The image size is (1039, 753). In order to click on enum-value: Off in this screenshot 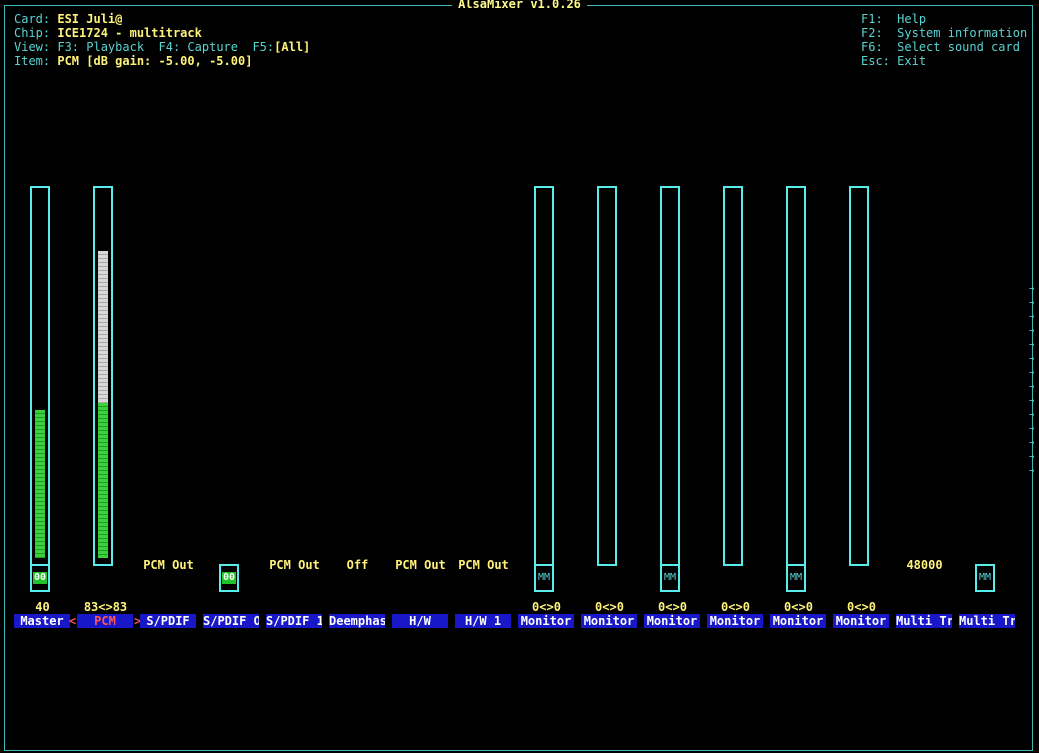, I will do `click(357, 565)`.